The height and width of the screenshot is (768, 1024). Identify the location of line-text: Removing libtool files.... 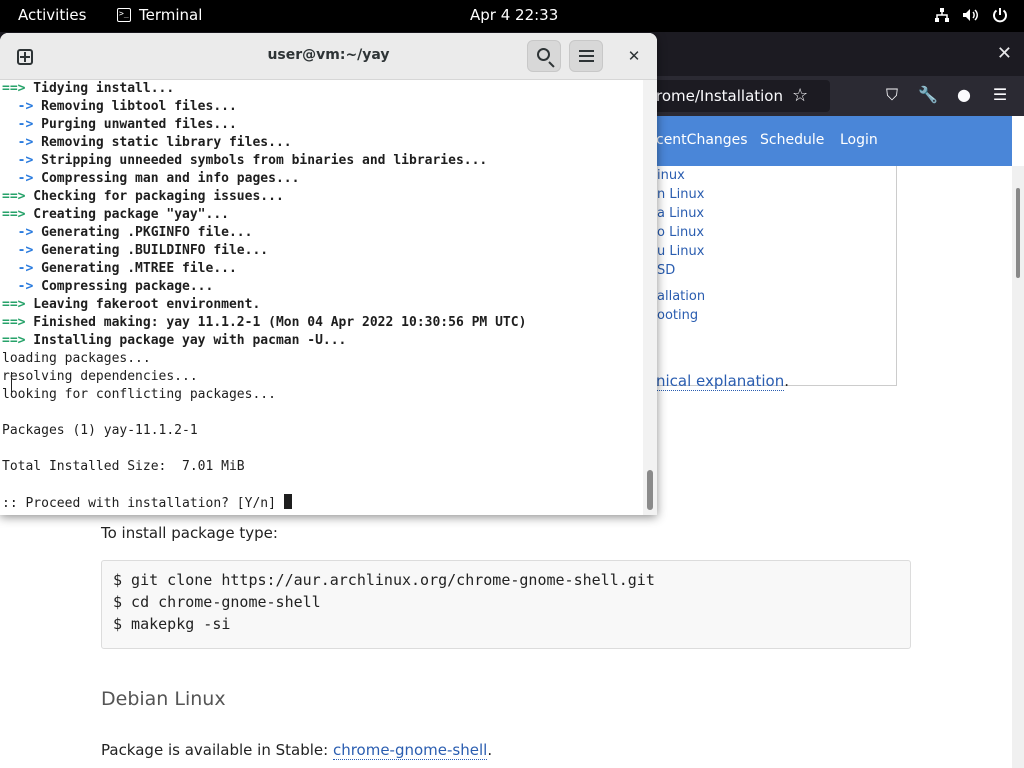
(135, 106).